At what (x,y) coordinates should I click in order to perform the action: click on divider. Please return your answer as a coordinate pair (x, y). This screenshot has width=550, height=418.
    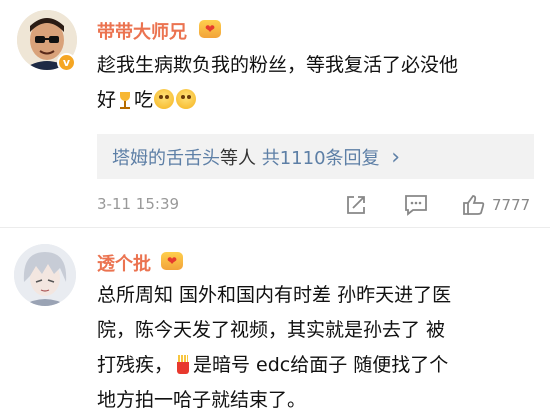
    Looking at the image, I should click on (275, 227).